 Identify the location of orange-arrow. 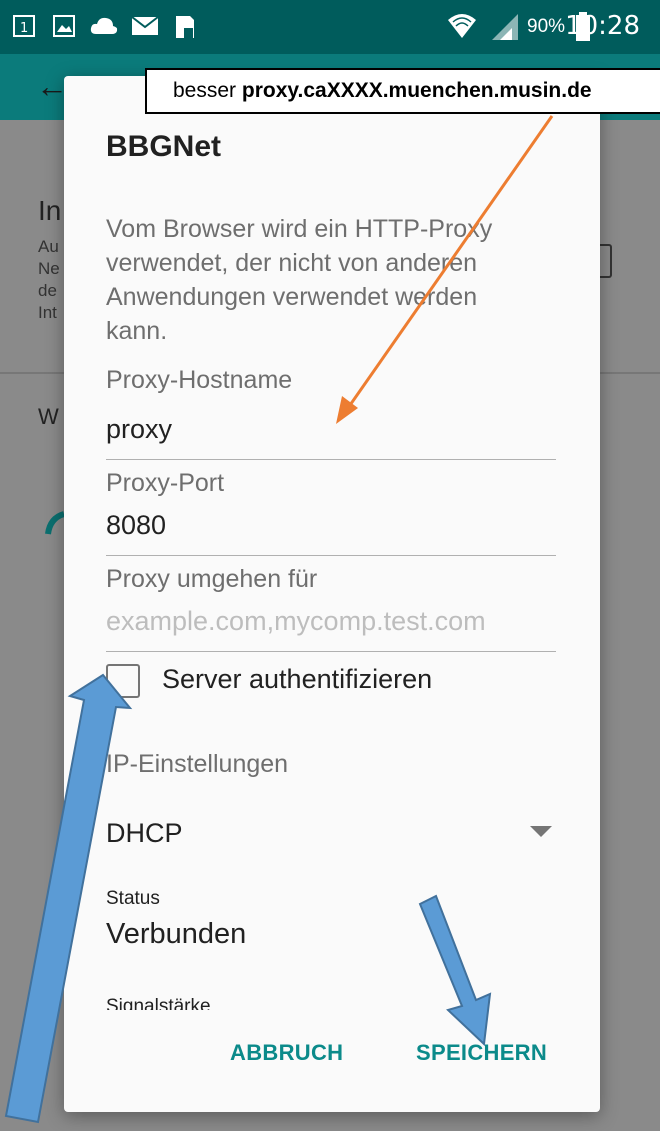
(445, 269).